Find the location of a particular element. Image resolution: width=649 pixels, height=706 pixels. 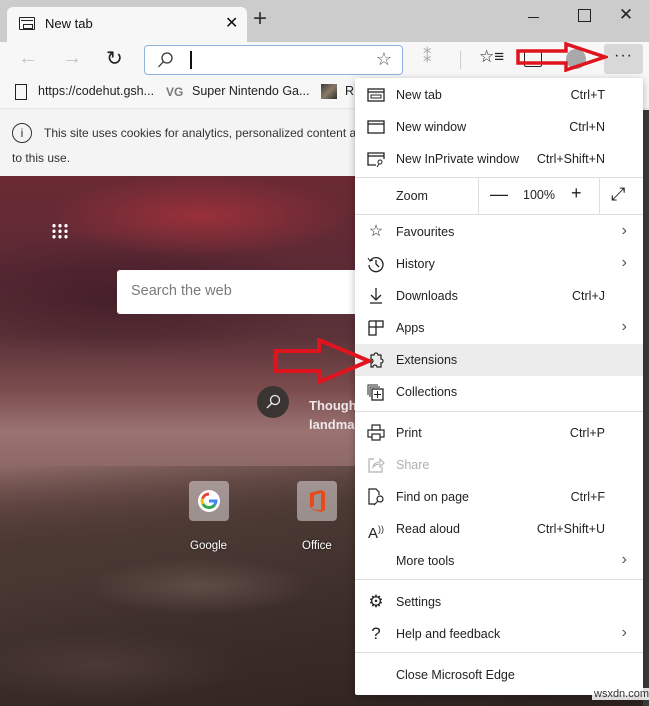

address-bar: ☆ is located at coordinates (273, 60).